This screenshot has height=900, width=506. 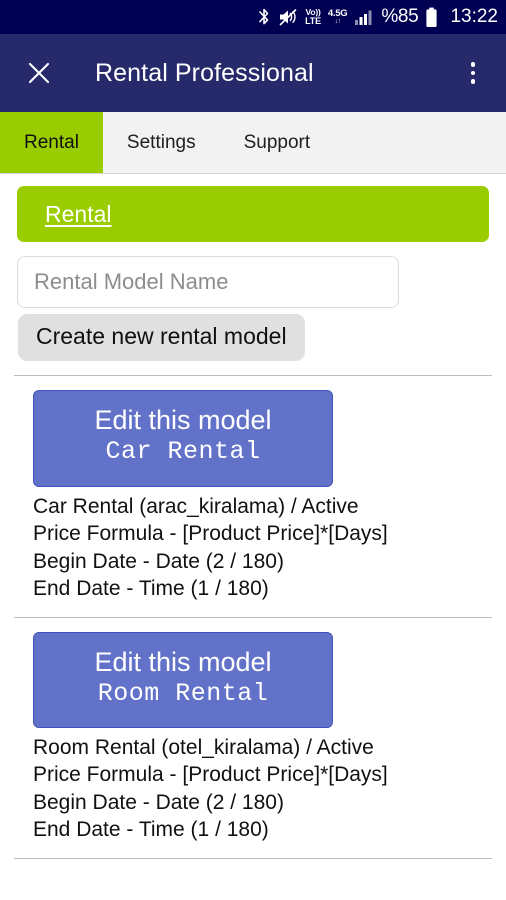 I want to click on bluetooth-icon, so click(x=264, y=17).